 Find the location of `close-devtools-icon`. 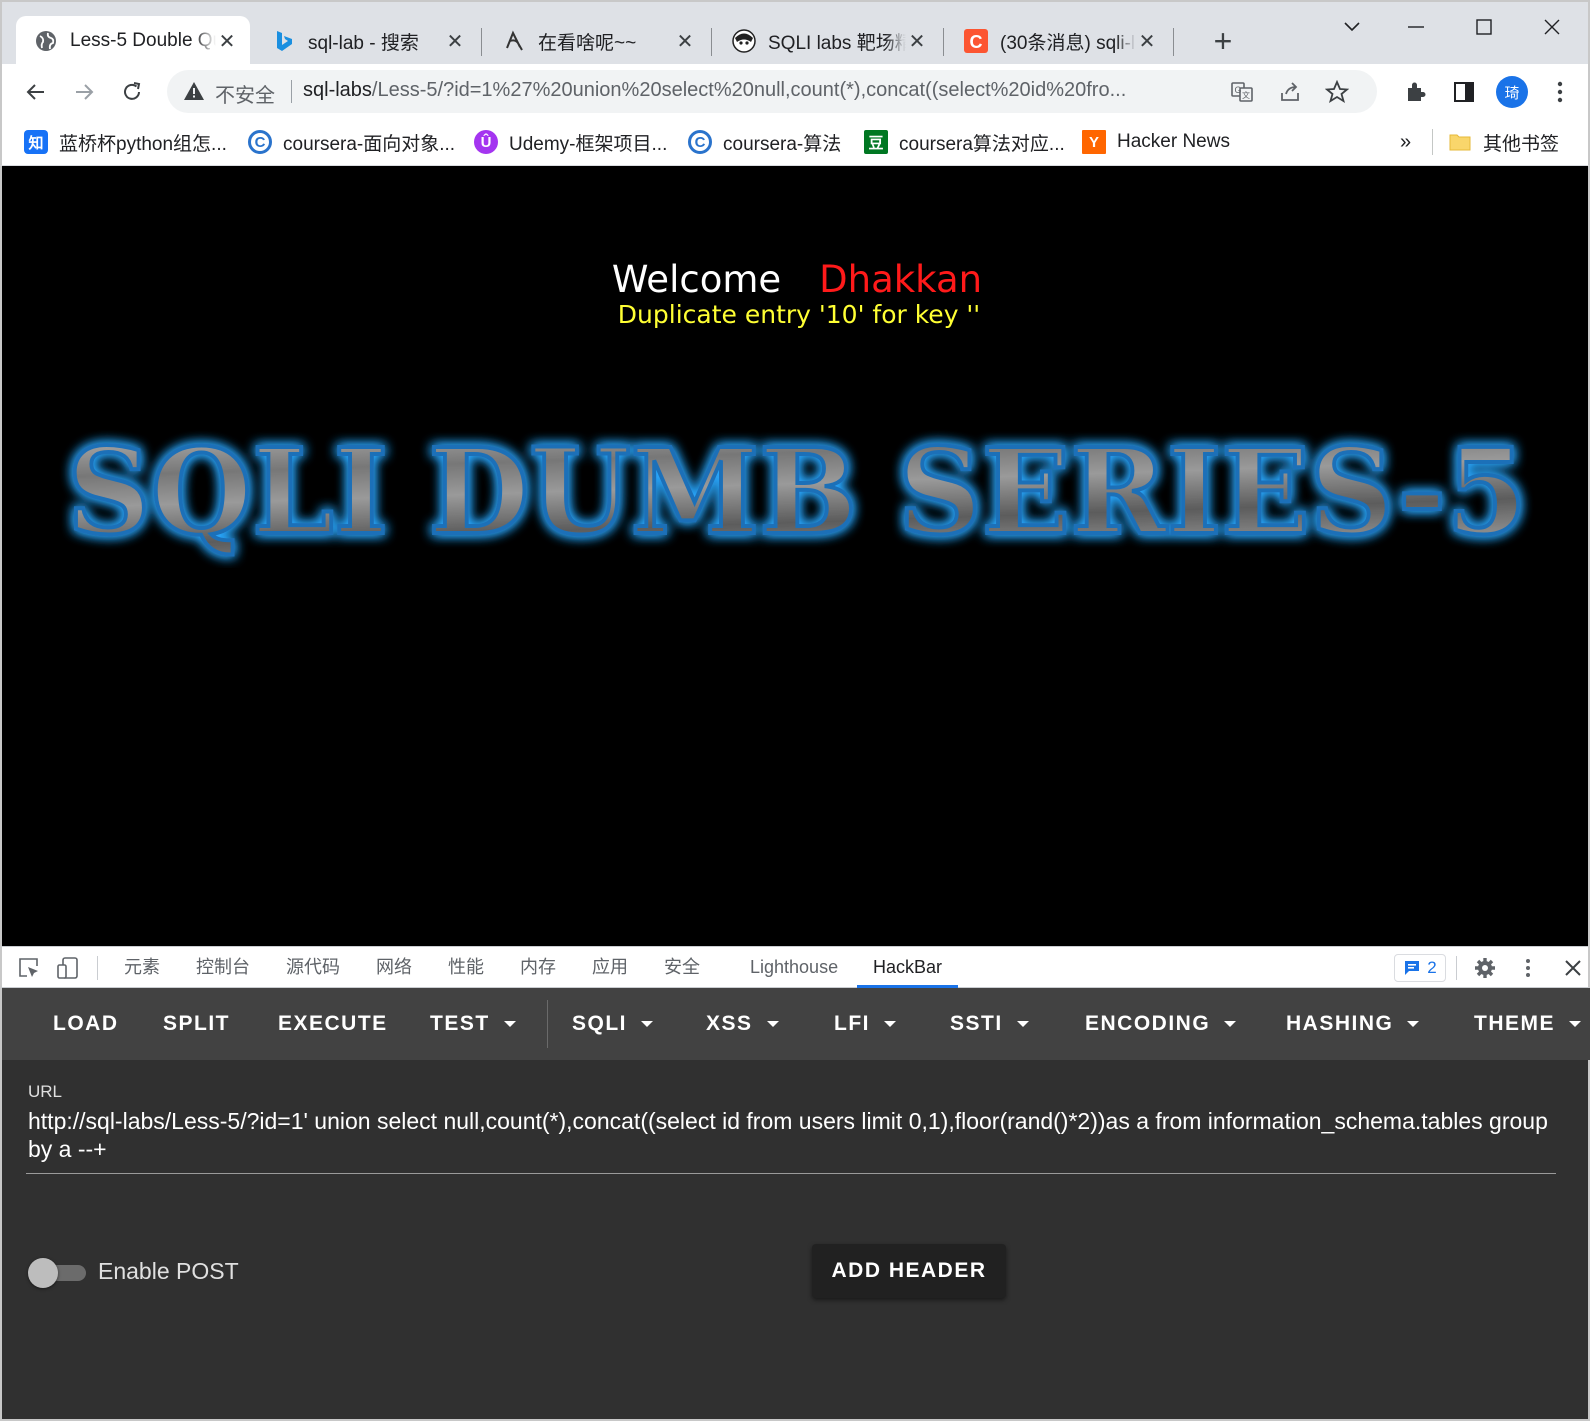

close-devtools-icon is located at coordinates (1573, 968).